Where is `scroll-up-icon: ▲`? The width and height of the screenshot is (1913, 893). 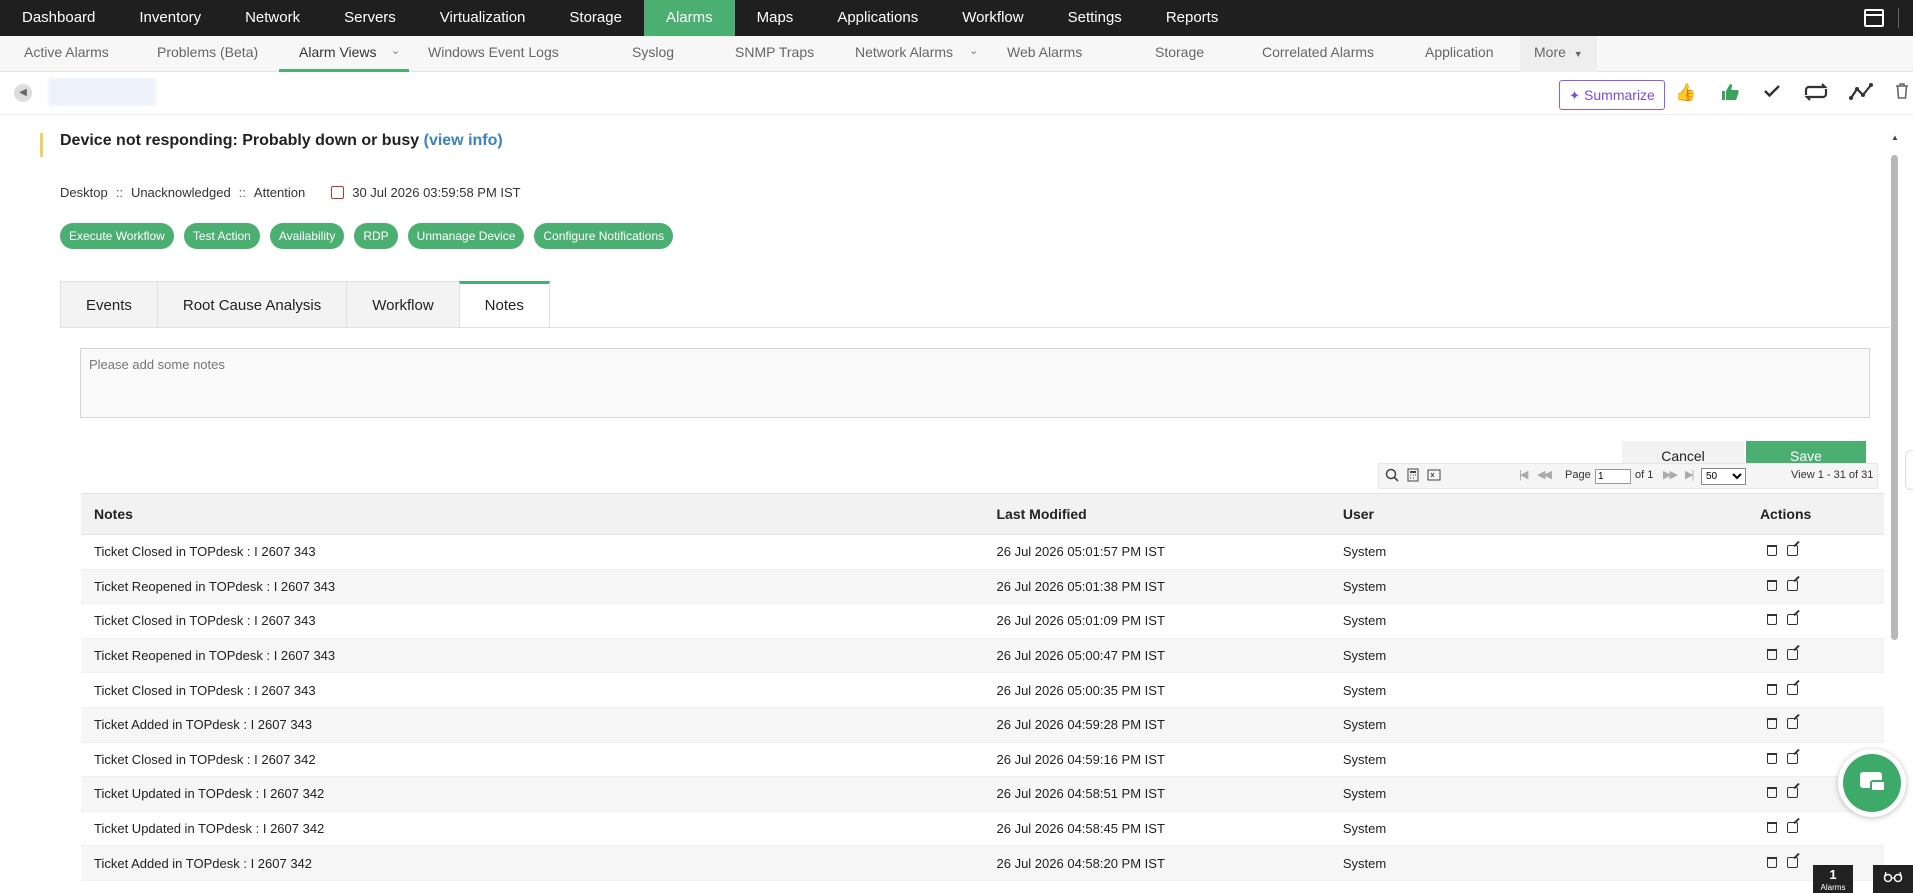
scroll-up-icon: ▲ is located at coordinates (1895, 137).